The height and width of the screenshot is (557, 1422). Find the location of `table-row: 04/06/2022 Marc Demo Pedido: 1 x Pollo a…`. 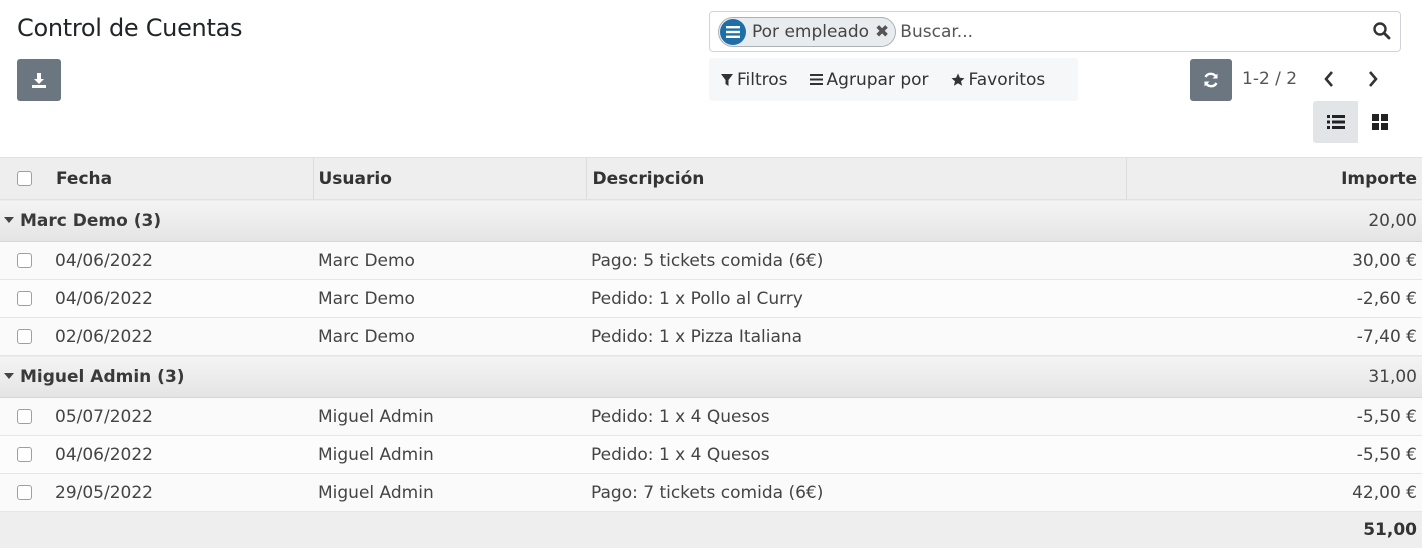

table-row: 04/06/2022 Marc Demo Pedido: 1 x Pollo a… is located at coordinates (711, 298).